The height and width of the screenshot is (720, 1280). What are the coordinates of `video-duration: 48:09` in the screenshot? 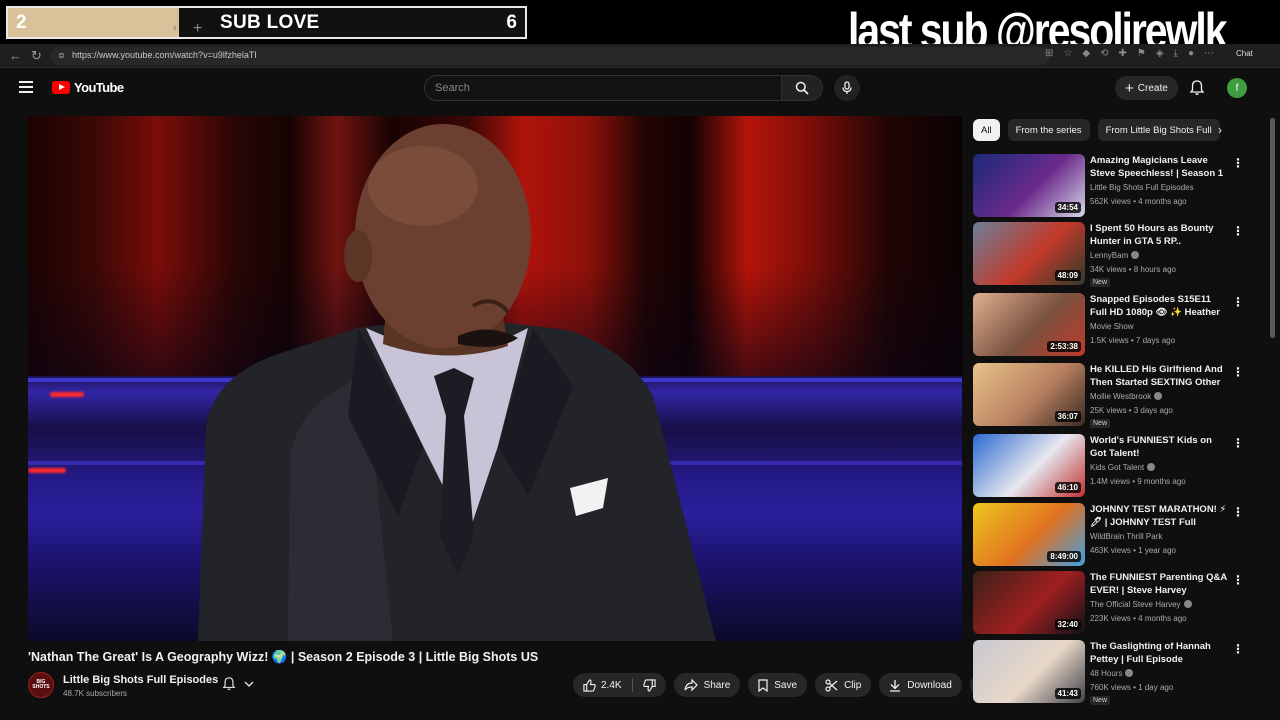 It's located at (1067, 275).